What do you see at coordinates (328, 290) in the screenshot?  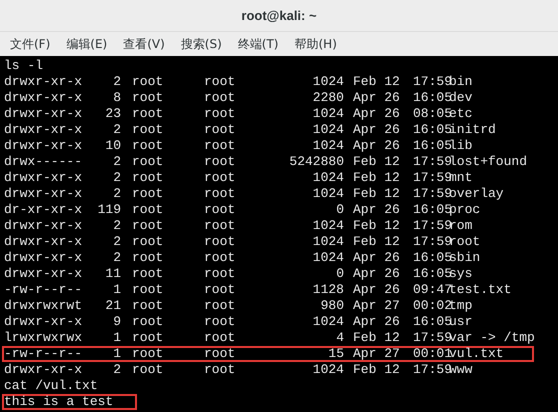 I see `size-text: 1128` at bounding box center [328, 290].